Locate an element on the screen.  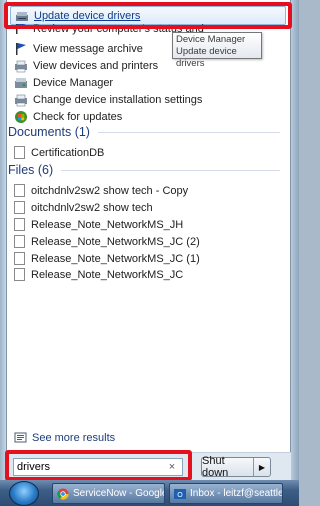
files-group-heading: Files (6) is located at coordinates (144, 170).